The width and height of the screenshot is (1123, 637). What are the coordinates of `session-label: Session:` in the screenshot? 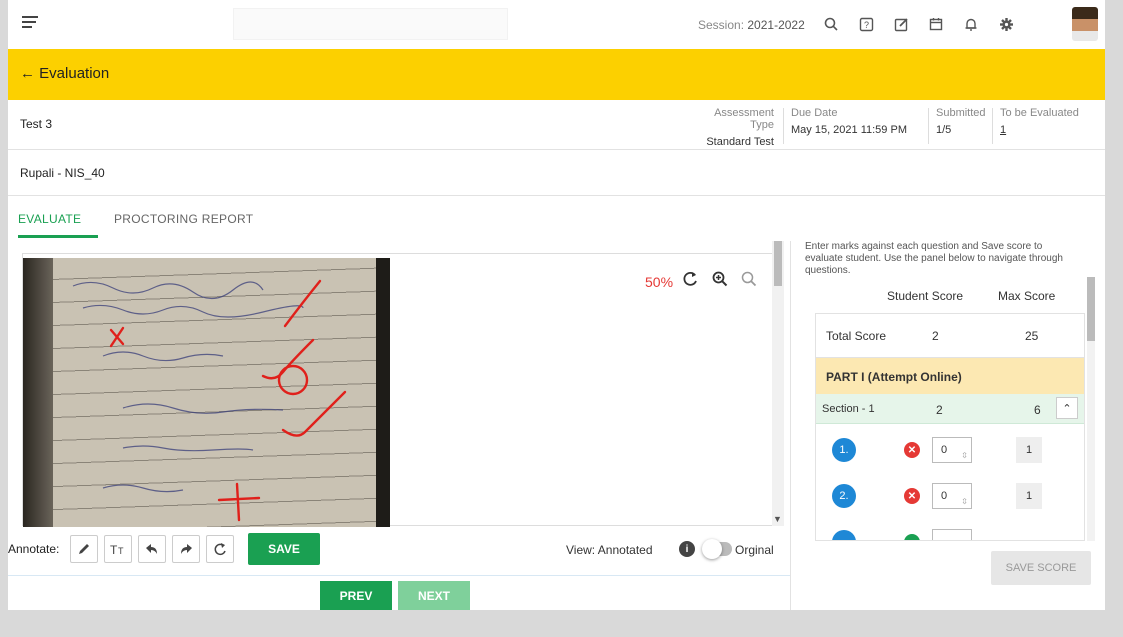 It's located at (721, 25).